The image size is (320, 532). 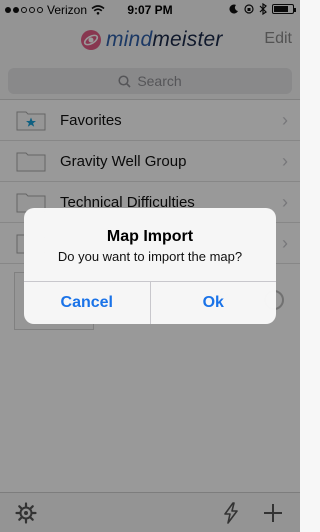 What do you see at coordinates (87, 303) in the screenshot?
I see `cancel-button: Cancel` at bounding box center [87, 303].